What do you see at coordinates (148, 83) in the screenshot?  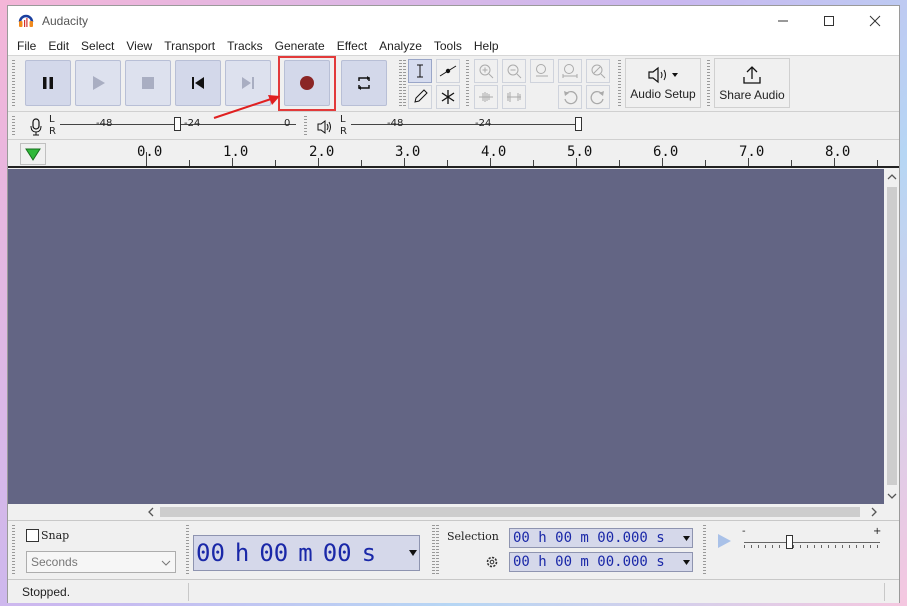 I see `stop-button` at bounding box center [148, 83].